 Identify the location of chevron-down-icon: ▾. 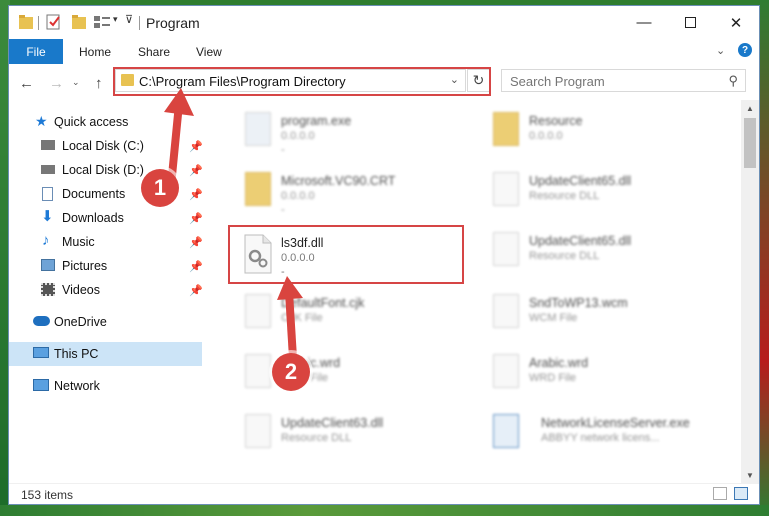
(115, 19).